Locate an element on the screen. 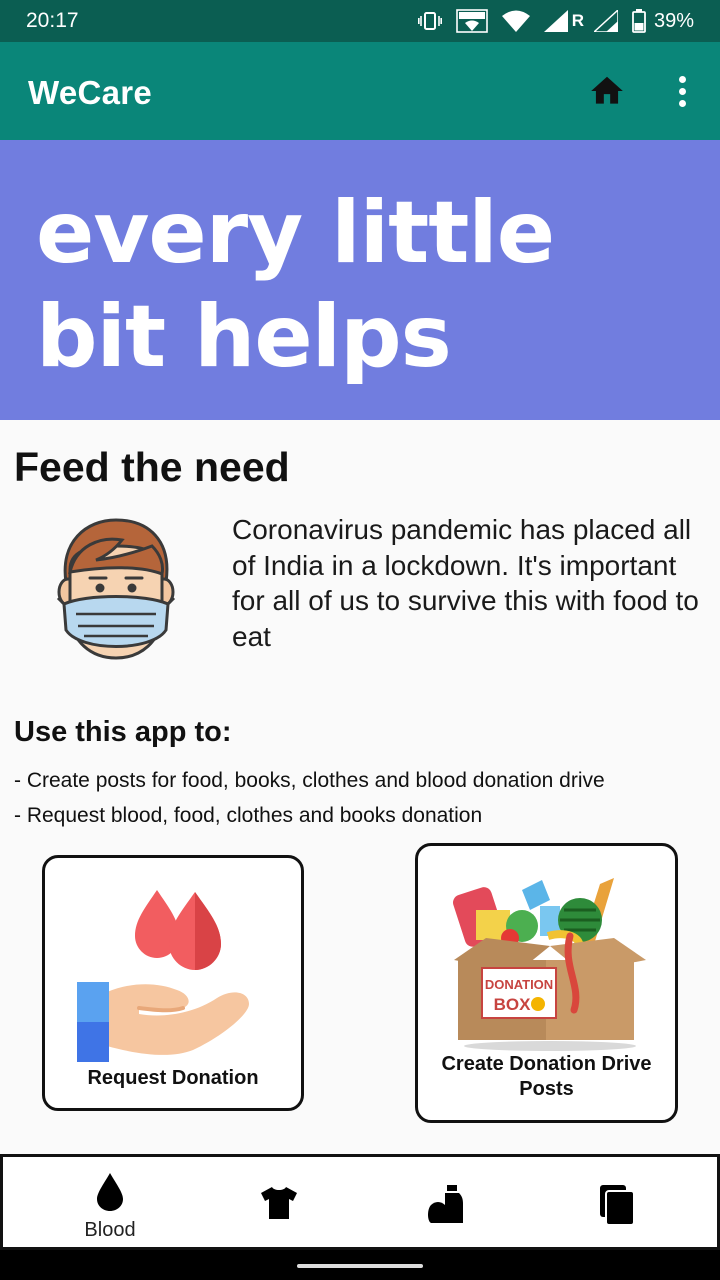 The image size is (720, 1280). home-button is located at coordinates (607, 91).